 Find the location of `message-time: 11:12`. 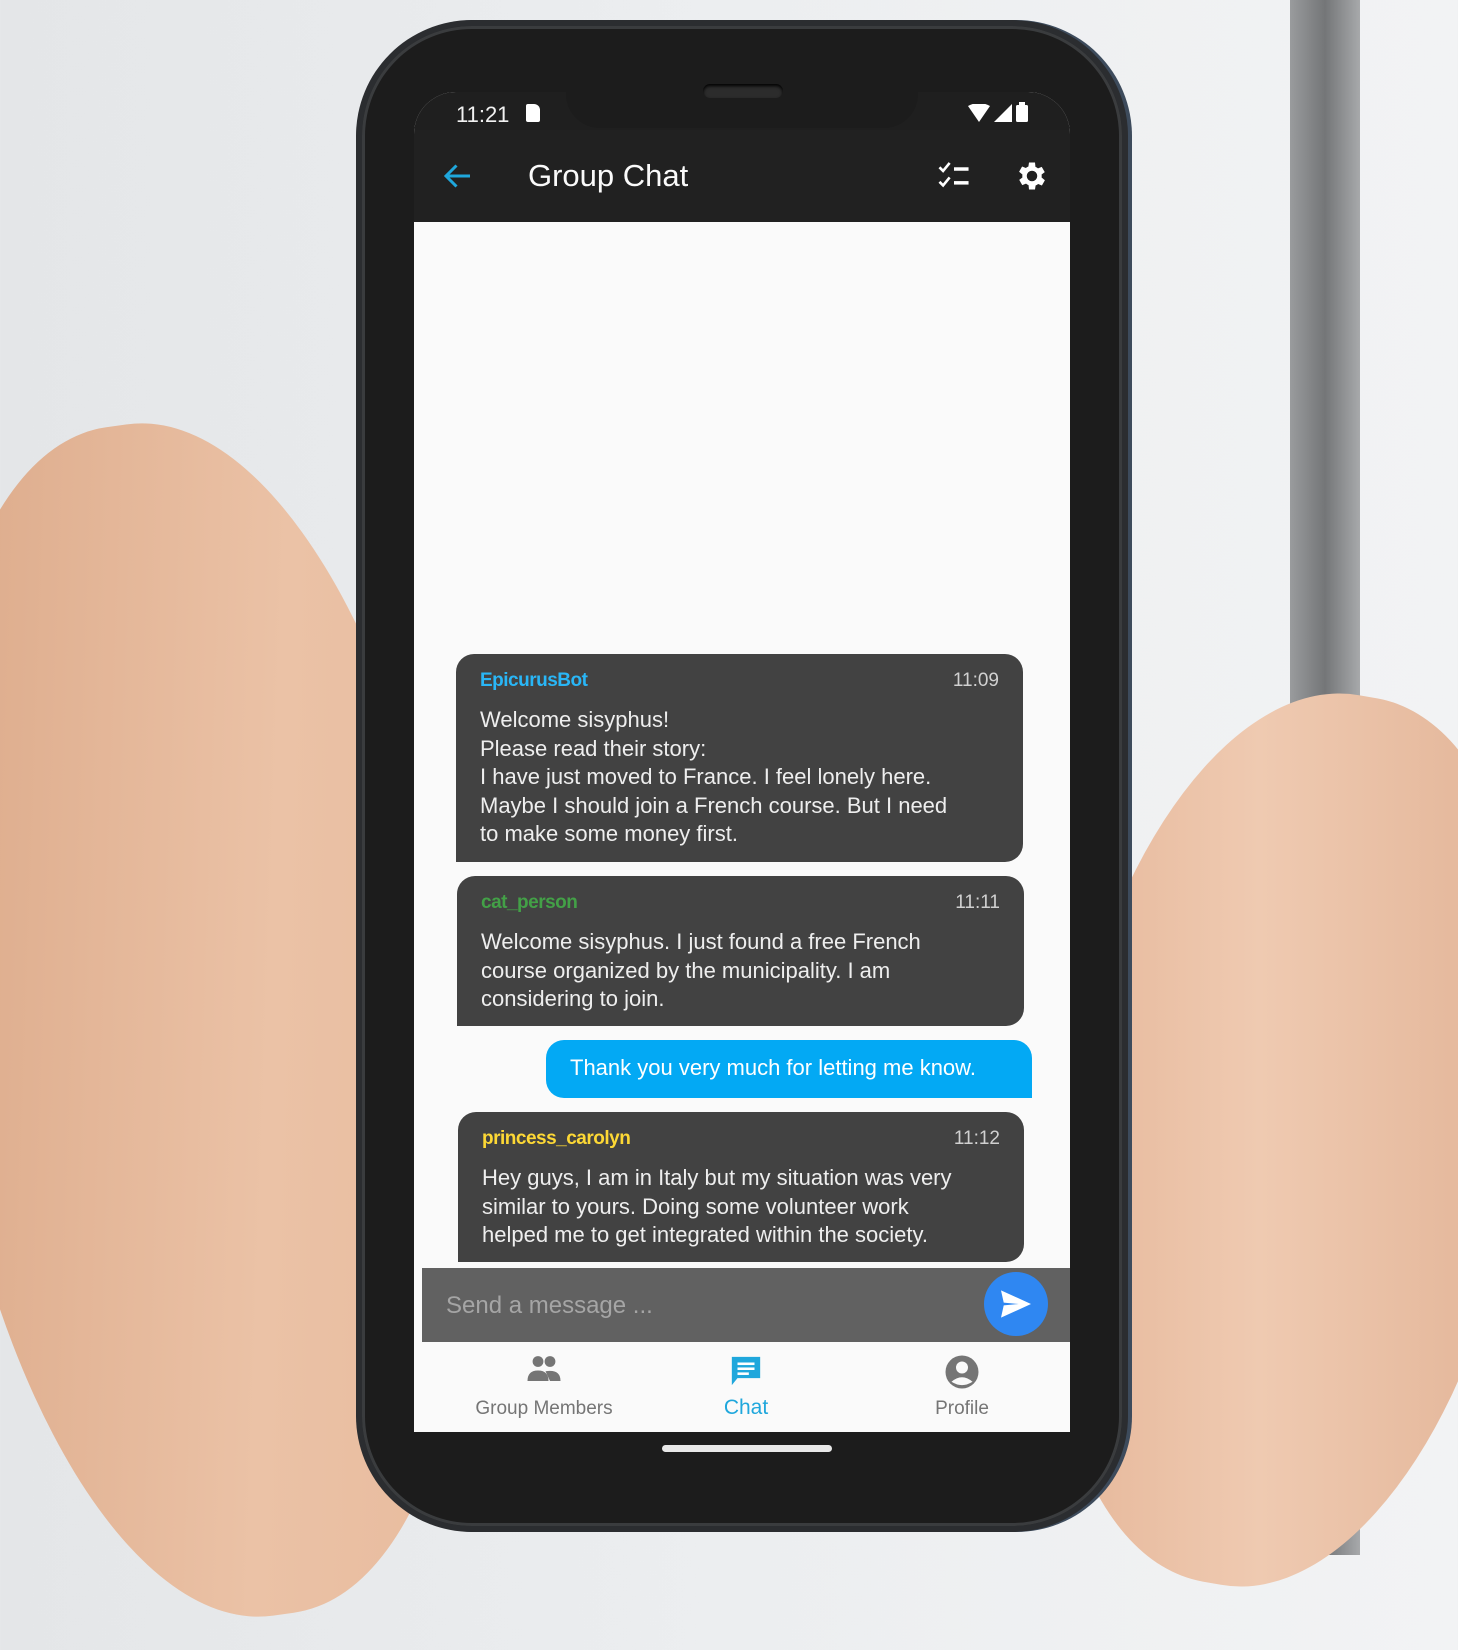

message-time: 11:12 is located at coordinates (976, 1138).